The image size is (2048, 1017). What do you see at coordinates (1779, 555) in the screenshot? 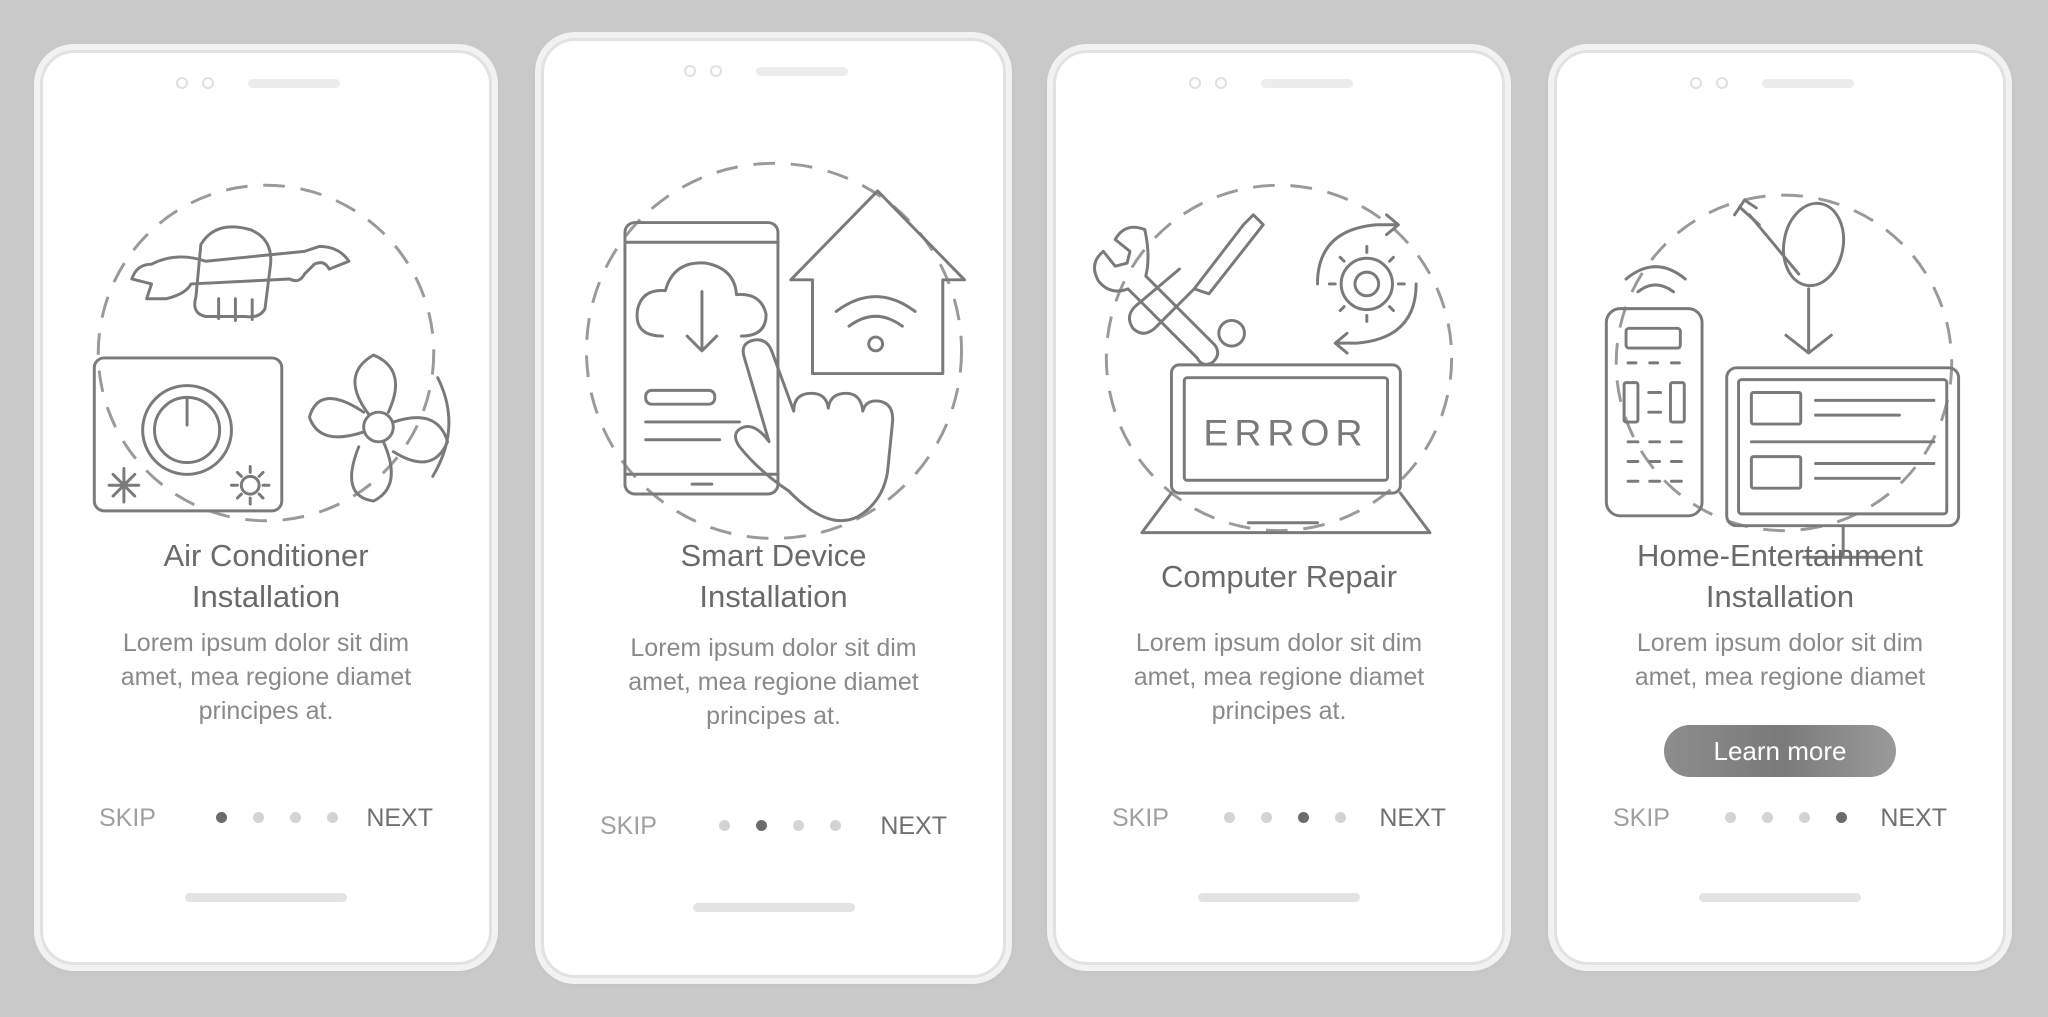
I see `title-line: Home-Entertainment` at bounding box center [1779, 555].